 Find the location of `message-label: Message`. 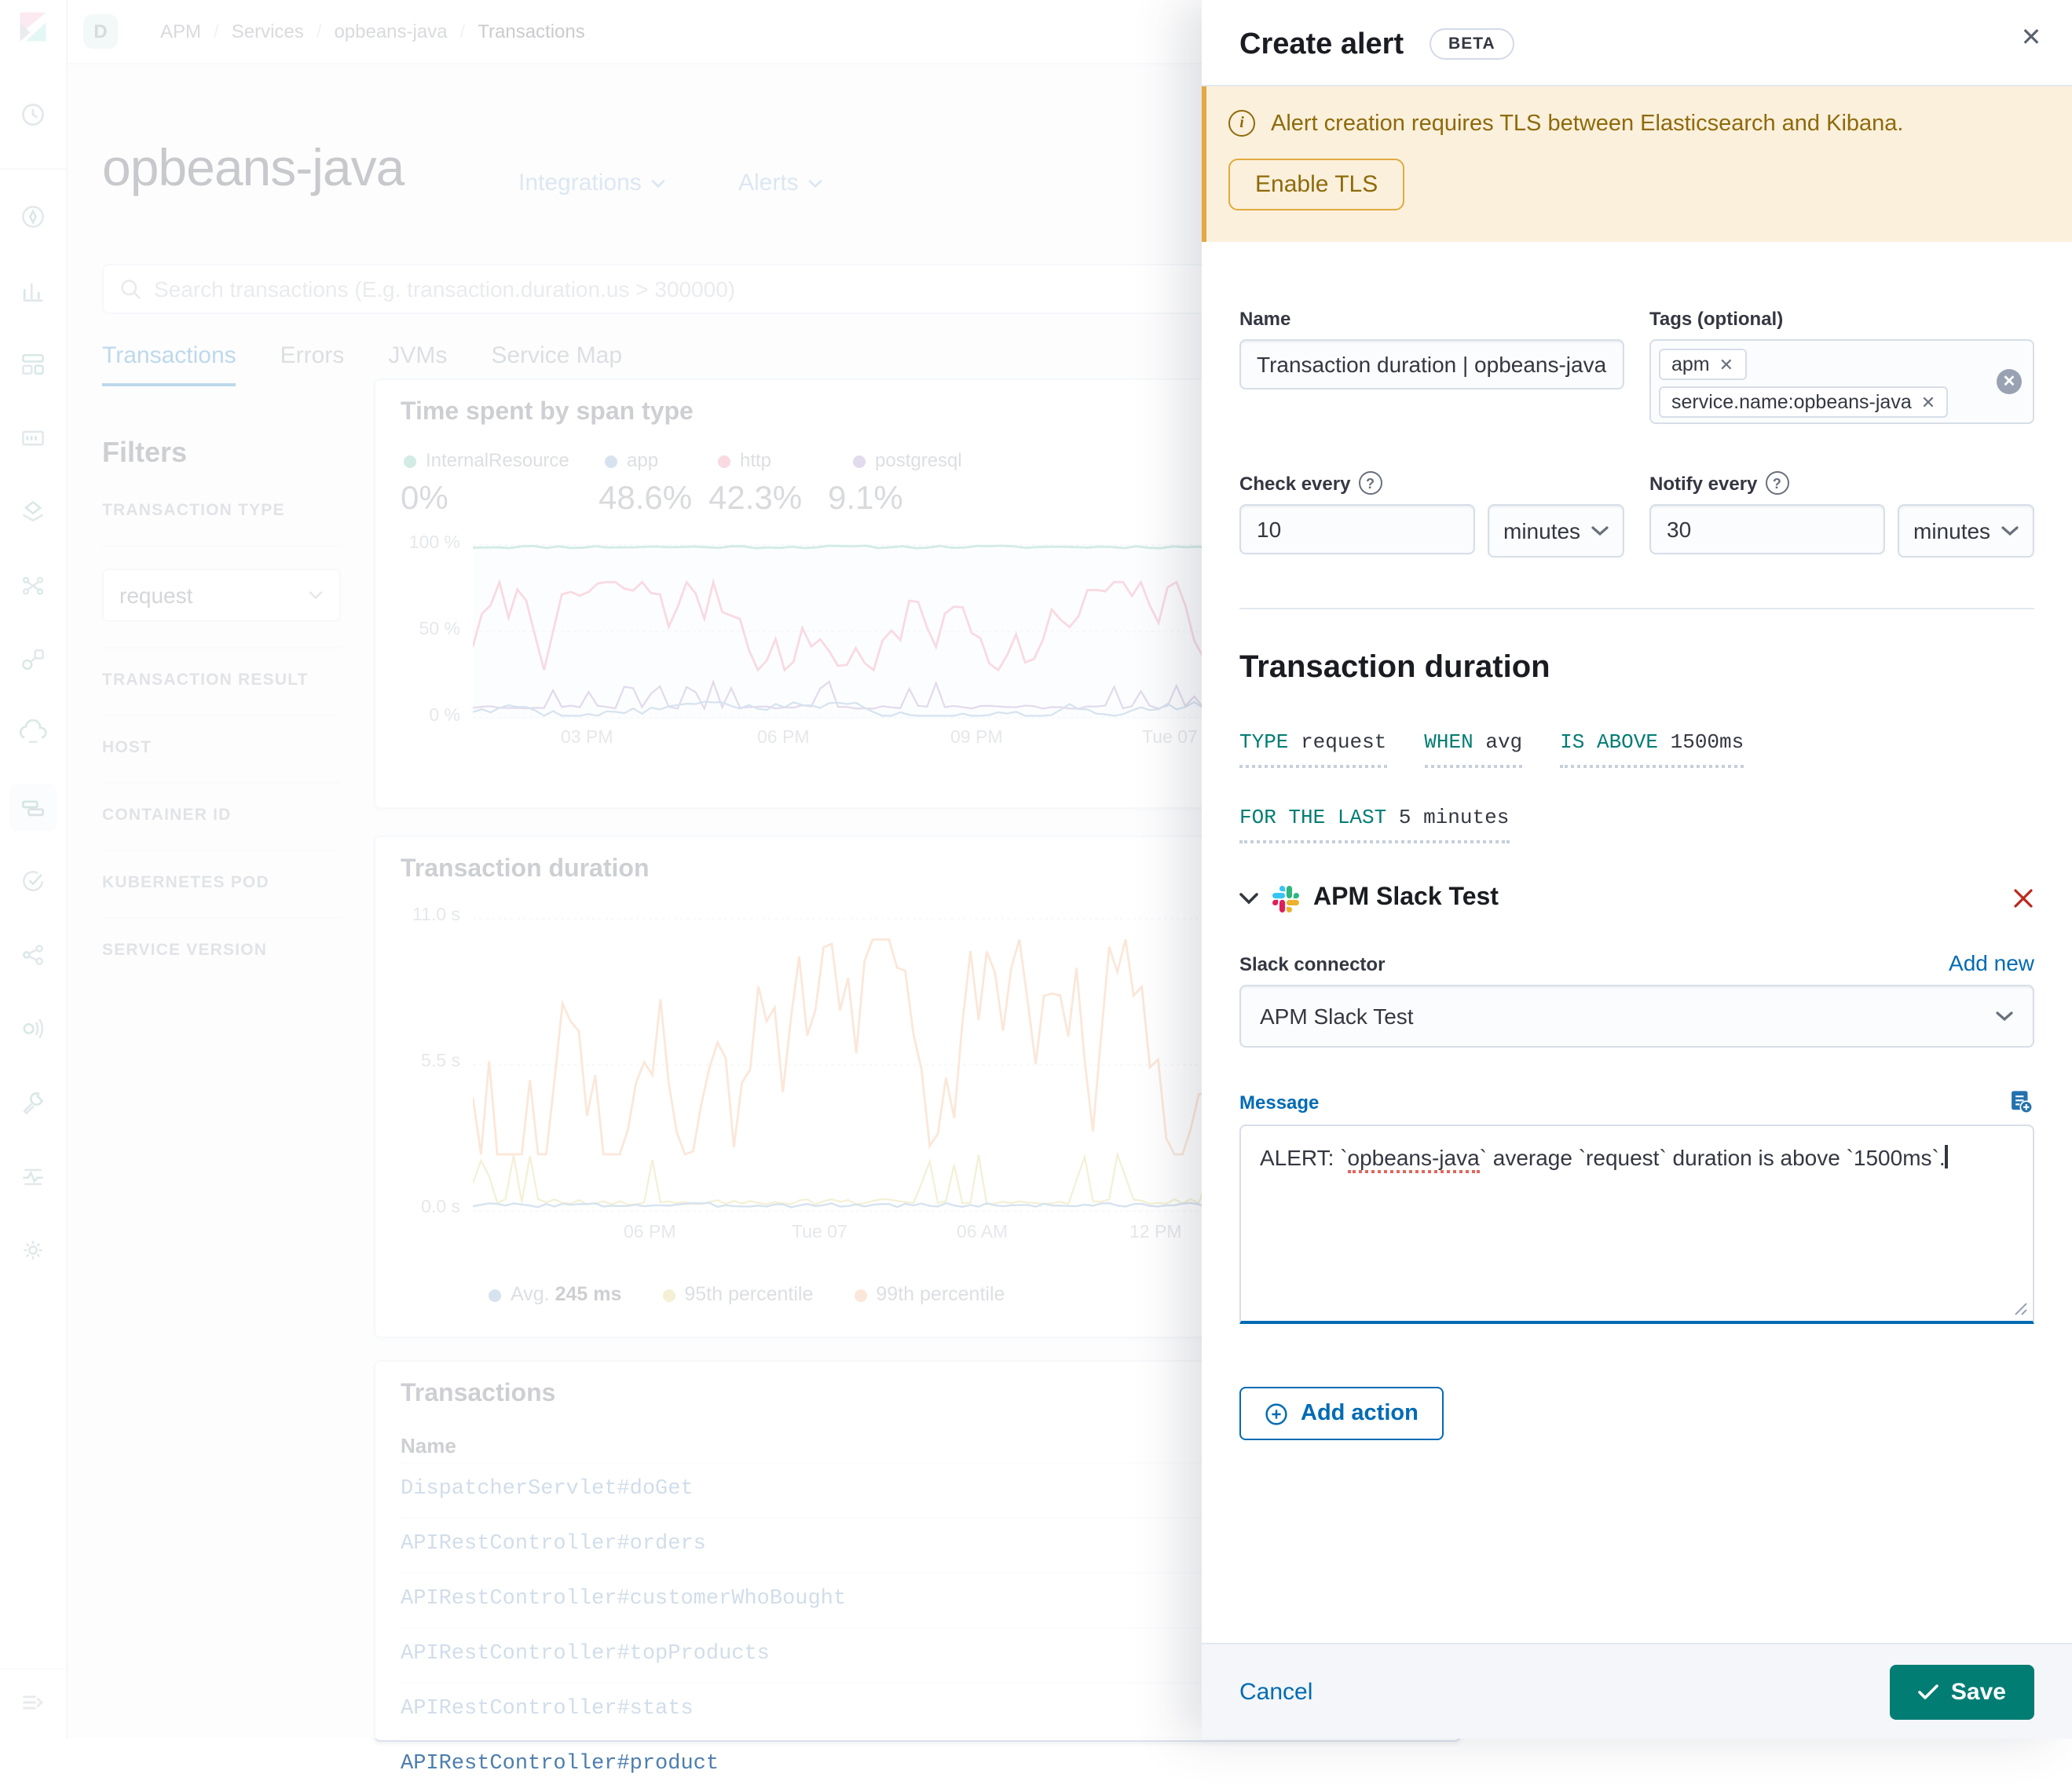

message-label: Message is located at coordinates (1279, 1102).